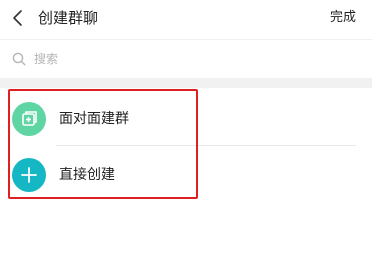 This screenshot has height=272, width=372. Describe the element at coordinates (68, 18) in the screenshot. I see `page-title: 创建群聊` at that location.